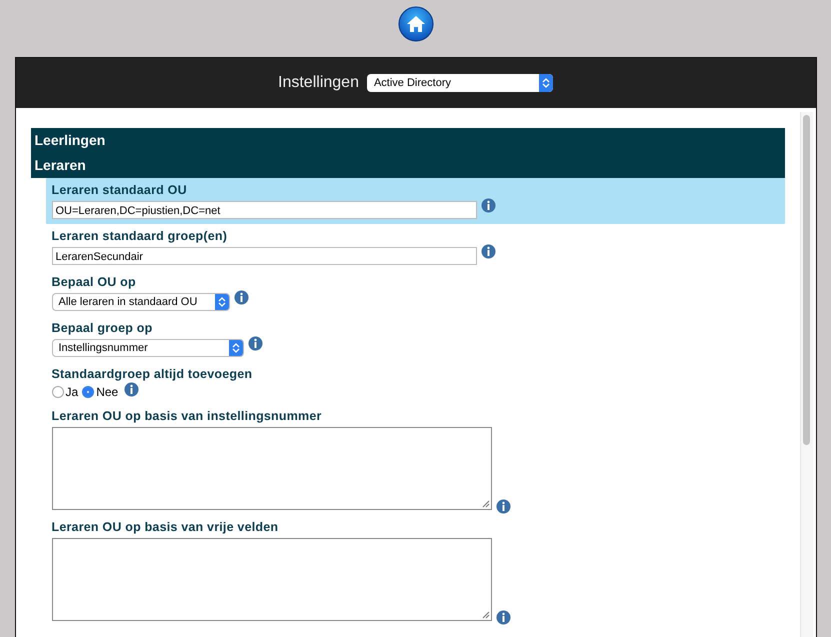 The width and height of the screenshot is (831, 637). Describe the element at coordinates (94, 282) in the screenshot. I see `field-label: Bepaal OU op` at that location.